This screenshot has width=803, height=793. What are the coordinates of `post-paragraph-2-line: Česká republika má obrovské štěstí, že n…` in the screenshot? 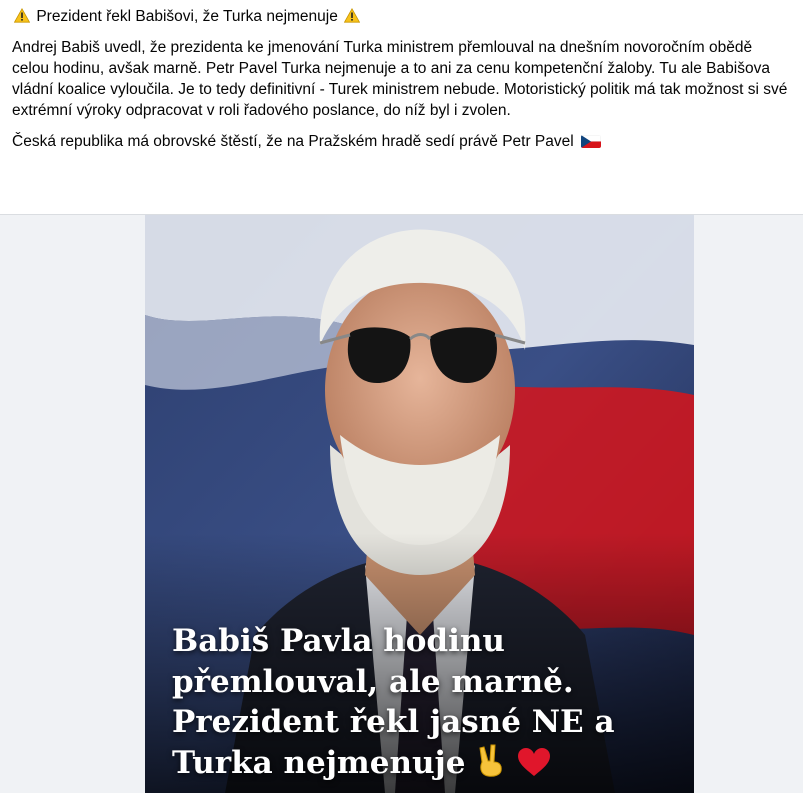 It's located at (401, 141).